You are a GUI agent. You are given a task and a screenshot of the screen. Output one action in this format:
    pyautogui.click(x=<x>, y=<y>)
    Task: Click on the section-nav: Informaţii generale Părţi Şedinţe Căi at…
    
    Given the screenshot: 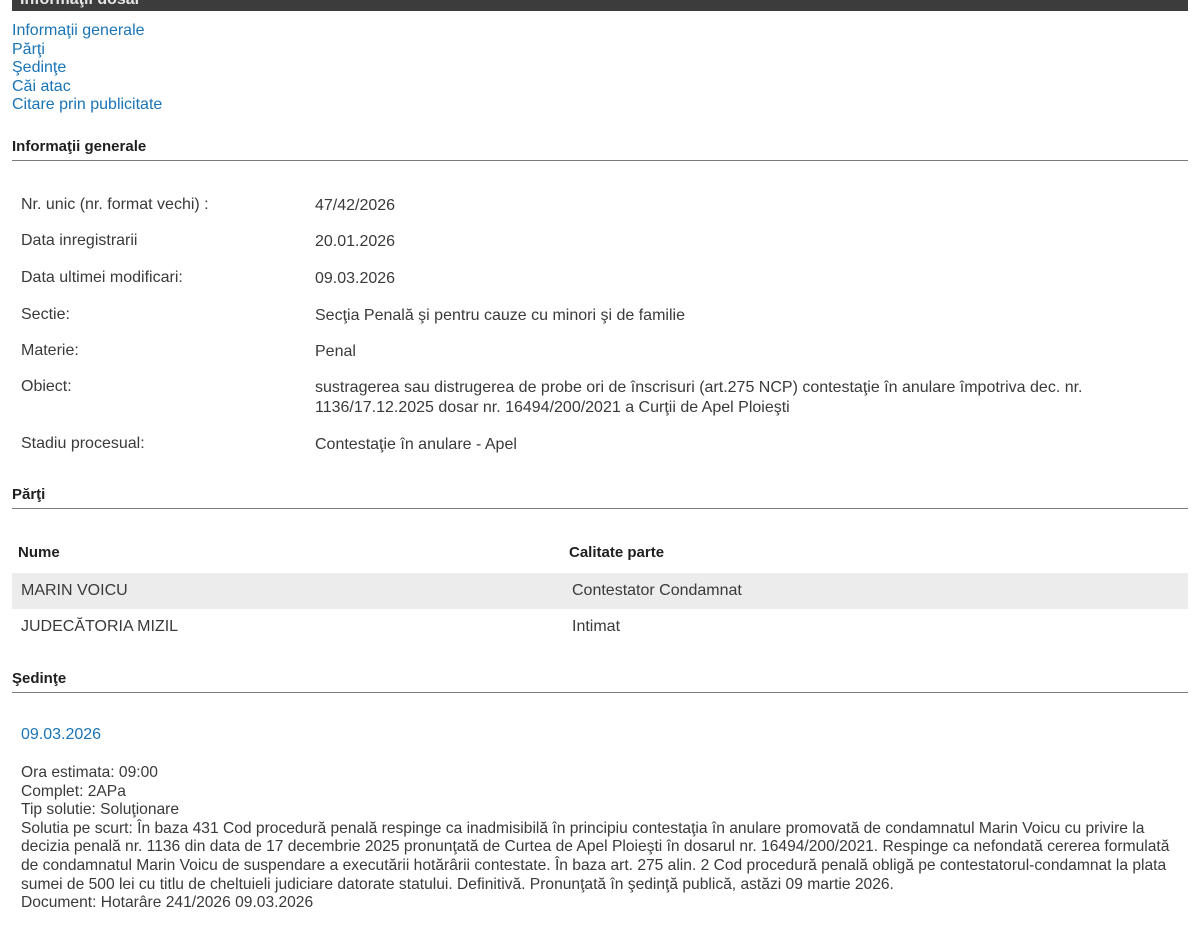 What is the action you would take?
    pyautogui.click(x=87, y=68)
    